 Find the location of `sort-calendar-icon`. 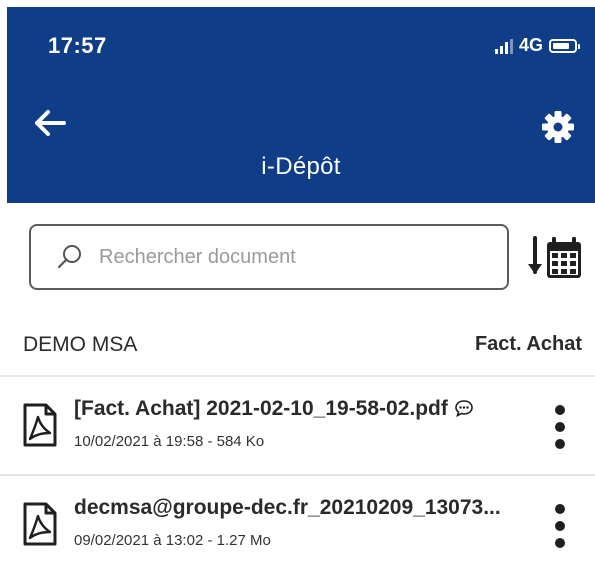

sort-calendar-icon is located at coordinates (554, 257).